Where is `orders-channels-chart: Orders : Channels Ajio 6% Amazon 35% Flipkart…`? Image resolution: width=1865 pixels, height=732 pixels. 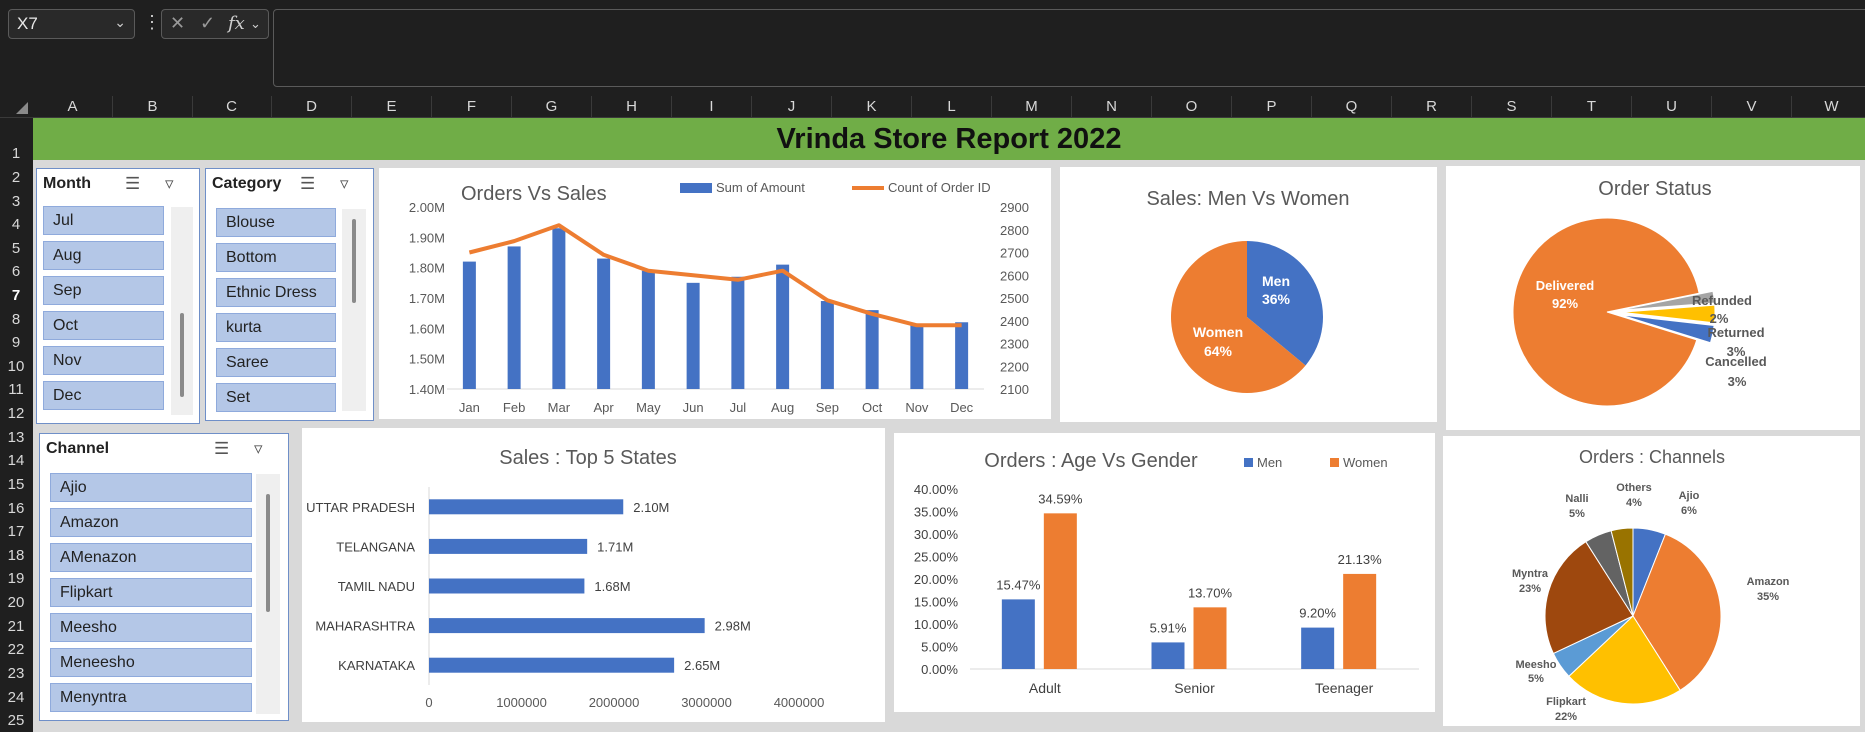 orders-channels-chart: Orders : Channels Ajio 6% Amazon 35% Flipkart… is located at coordinates (1651, 581).